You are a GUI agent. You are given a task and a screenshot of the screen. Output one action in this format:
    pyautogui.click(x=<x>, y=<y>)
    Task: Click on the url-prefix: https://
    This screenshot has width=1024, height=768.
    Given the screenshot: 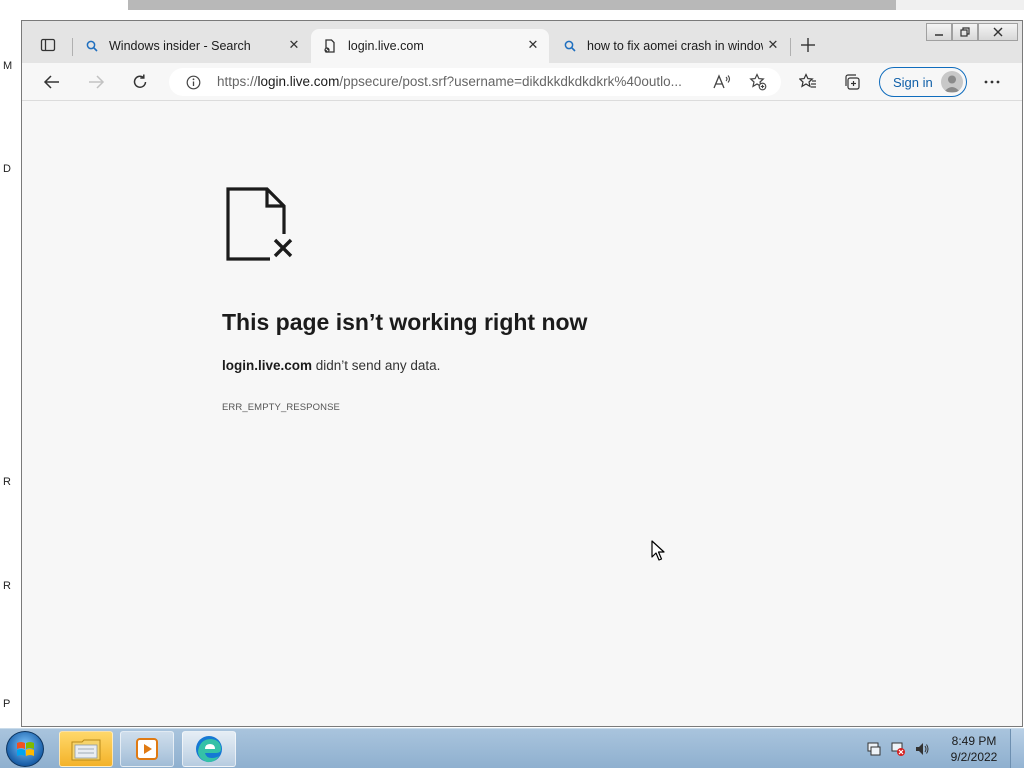 What is the action you would take?
    pyautogui.click(x=237, y=81)
    